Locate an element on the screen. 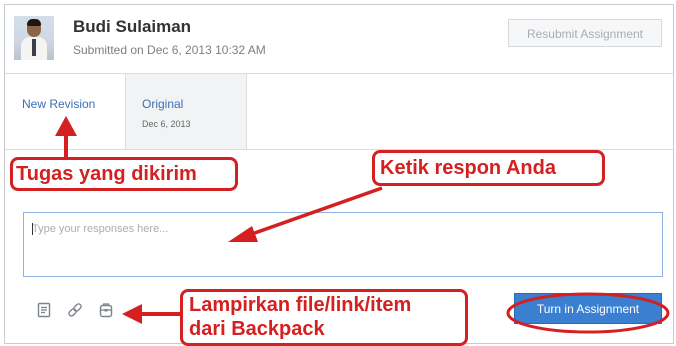 The width and height of the screenshot is (676, 346). tab-original-label: Original is located at coordinates (163, 104).